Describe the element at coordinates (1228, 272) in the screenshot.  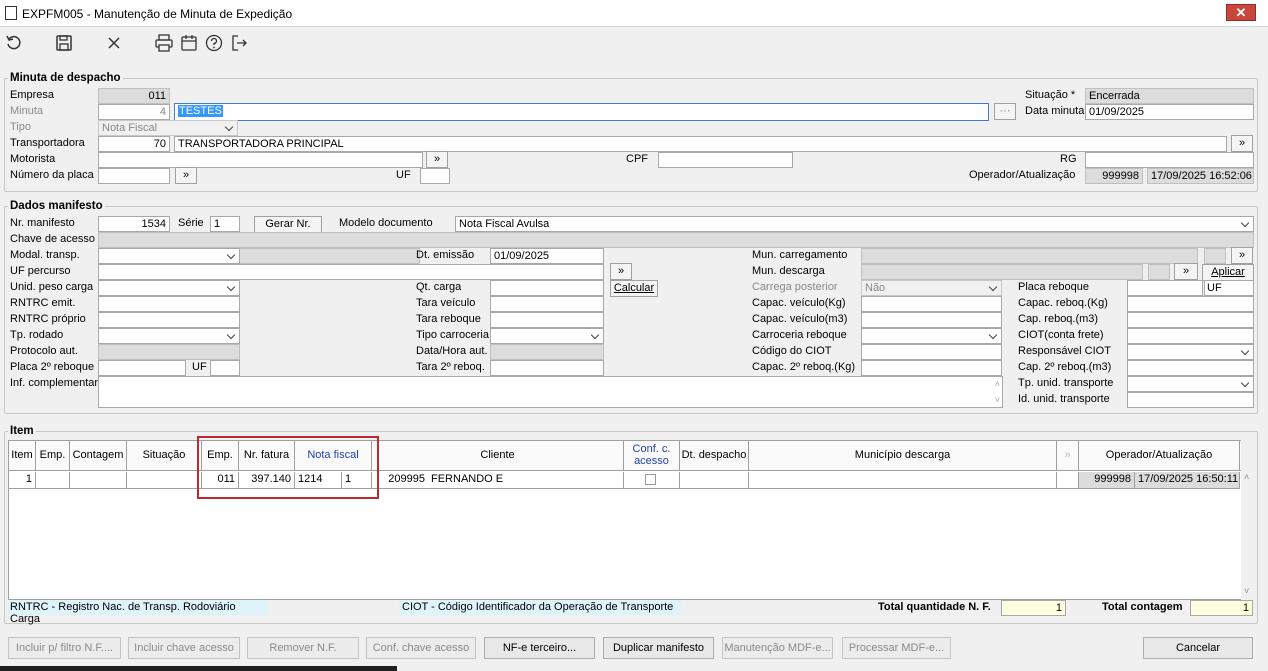
I see `aplicar-button: Aplicar` at that location.